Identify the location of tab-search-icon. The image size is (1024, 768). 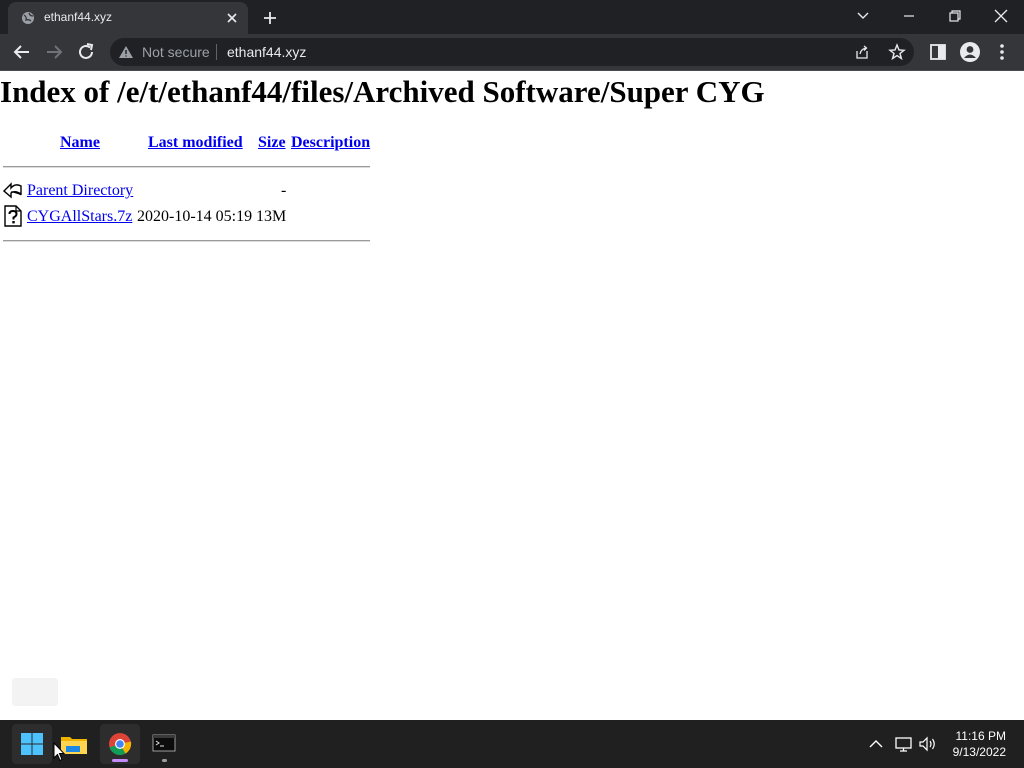
(863, 16).